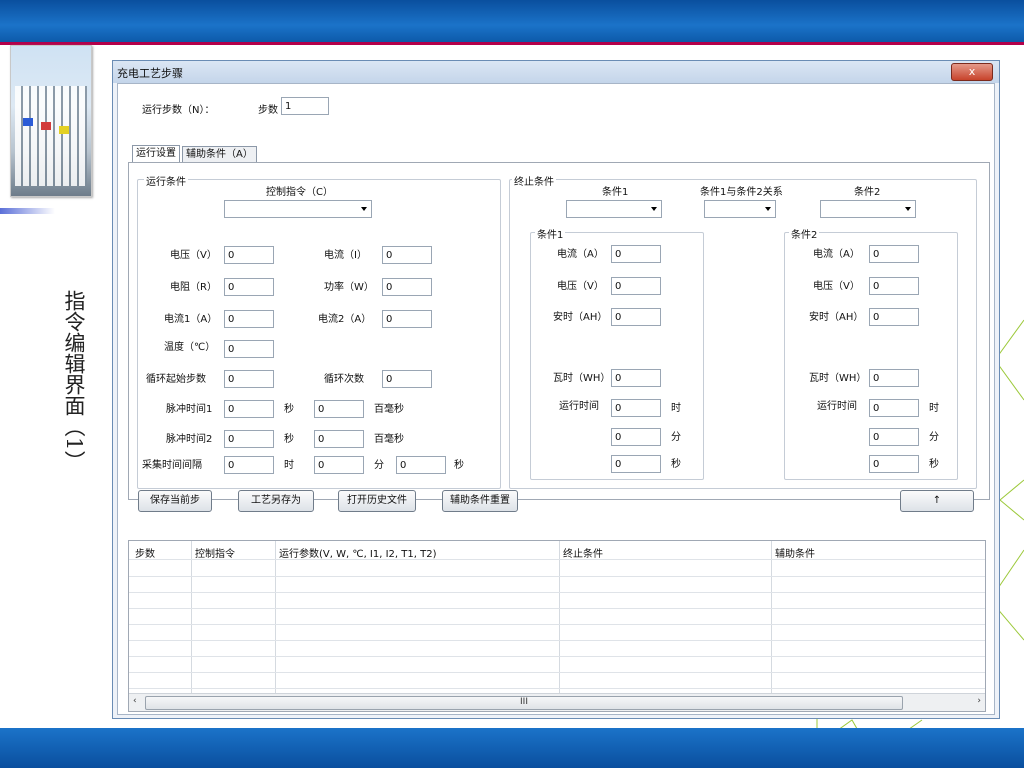 Image resolution: width=1024 pixels, height=768 pixels. I want to click on cond1-current-input: 0, so click(636, 254).